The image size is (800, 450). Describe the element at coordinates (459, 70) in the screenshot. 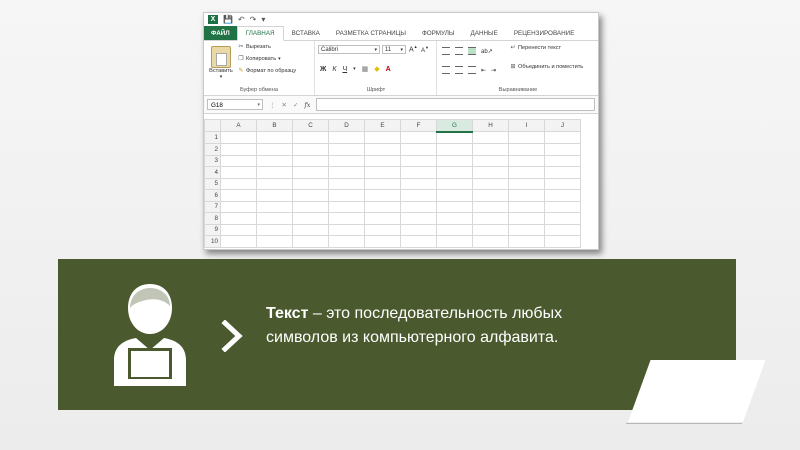

I see `align-center-icon` at that location.